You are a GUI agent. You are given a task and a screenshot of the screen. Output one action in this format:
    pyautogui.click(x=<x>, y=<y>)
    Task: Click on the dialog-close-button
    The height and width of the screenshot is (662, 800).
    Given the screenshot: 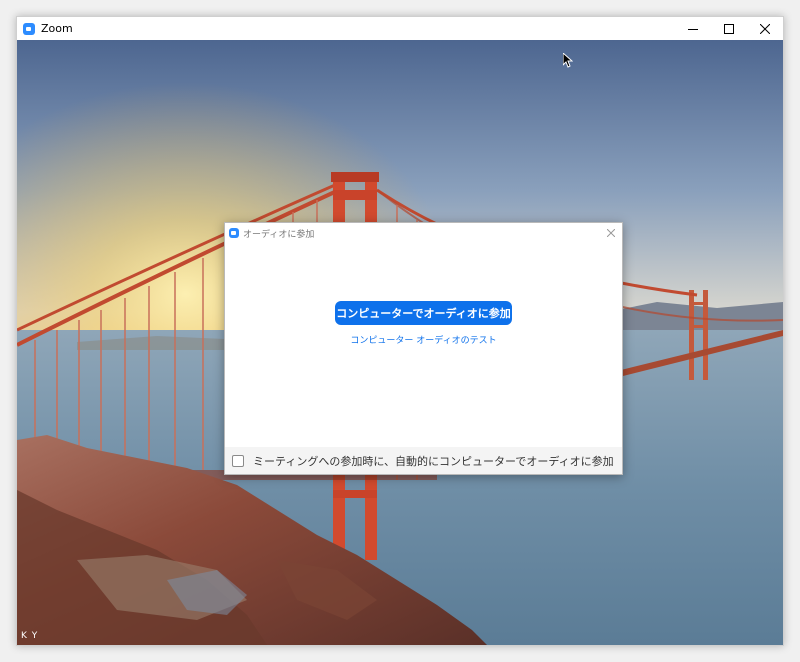 What is the action you would take?
    pyautogui.click(x=611, y=233)
    